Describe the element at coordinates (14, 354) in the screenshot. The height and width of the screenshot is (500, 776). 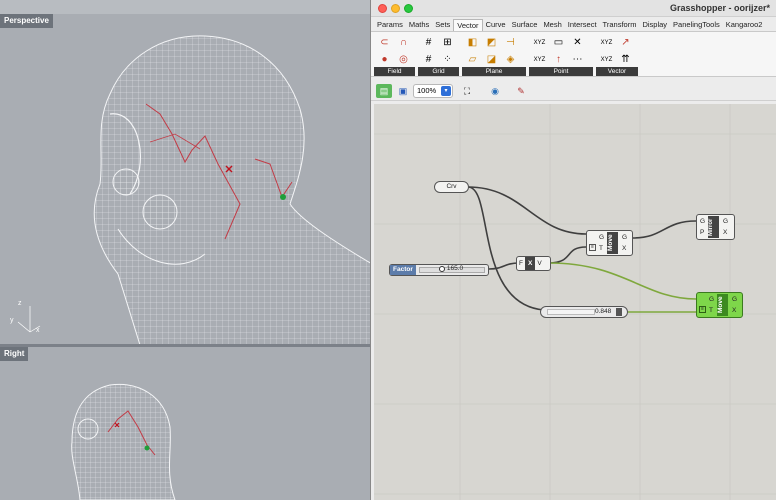
I see `viewport-title-right: Right` at that location.